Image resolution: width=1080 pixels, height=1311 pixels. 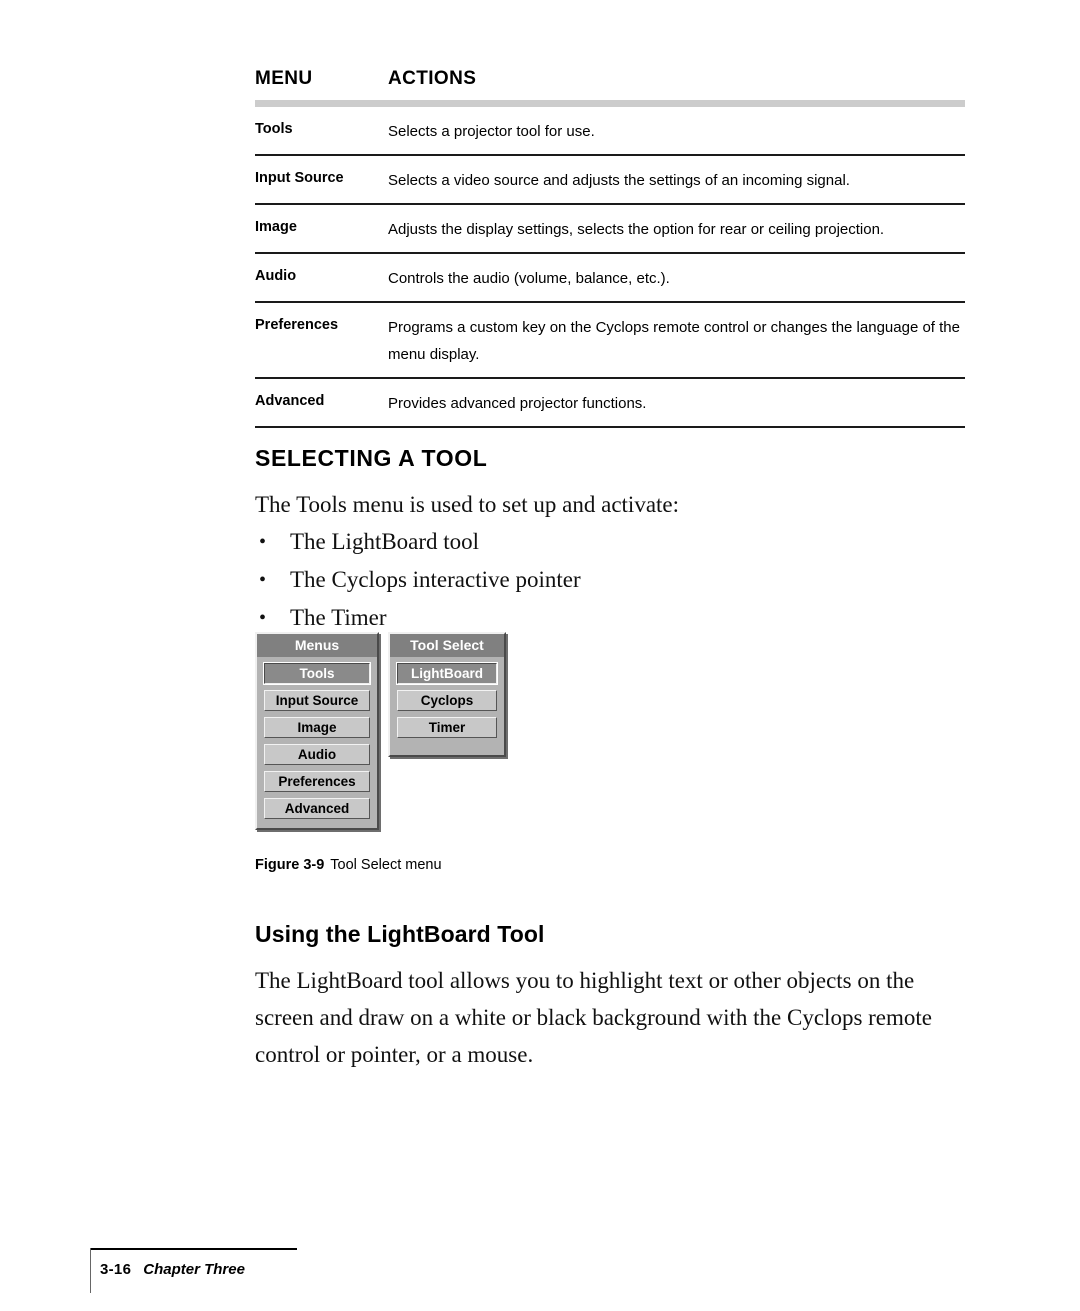 I want to click on tool-item-cyclops: Cyclops, so click(x=447, y=700).